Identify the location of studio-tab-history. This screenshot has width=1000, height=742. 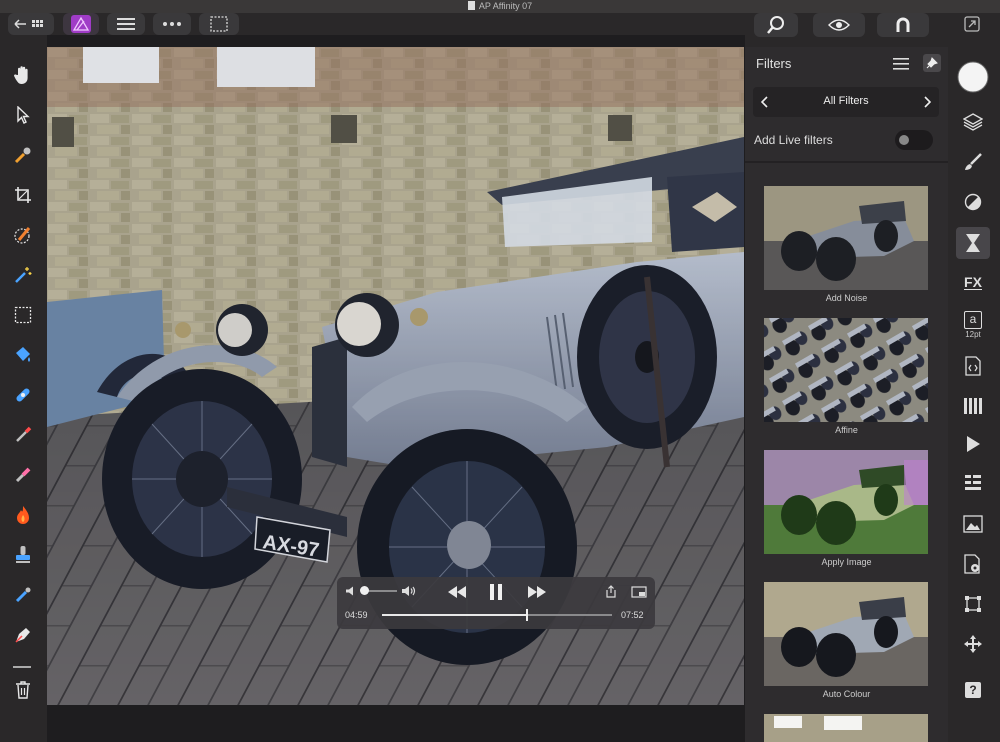
(973, 484).